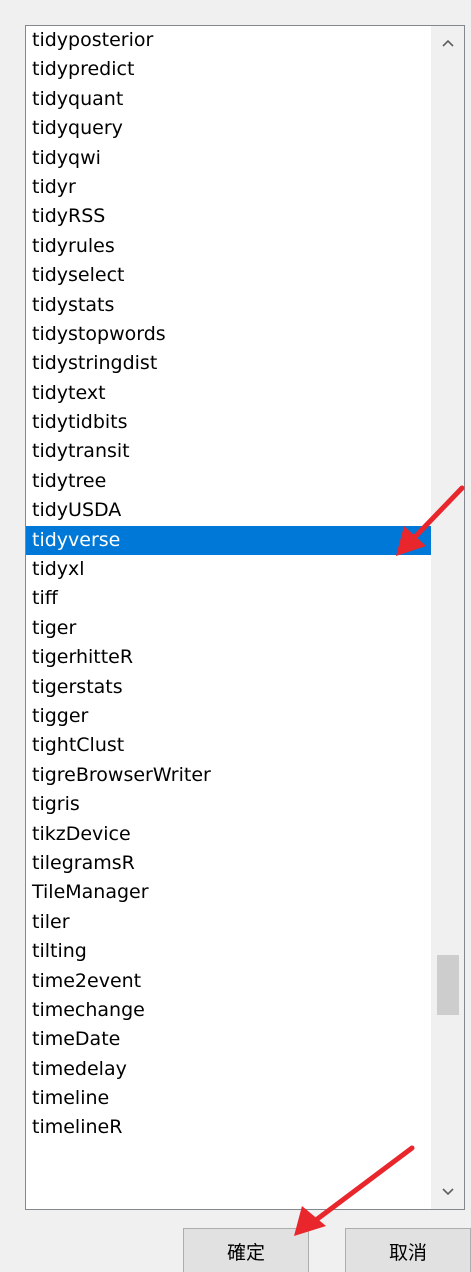 The image size is (471, 1272). Describe the element at coordinates (229, 804) in the screenshot. I see `list-item: tigris` at that location.